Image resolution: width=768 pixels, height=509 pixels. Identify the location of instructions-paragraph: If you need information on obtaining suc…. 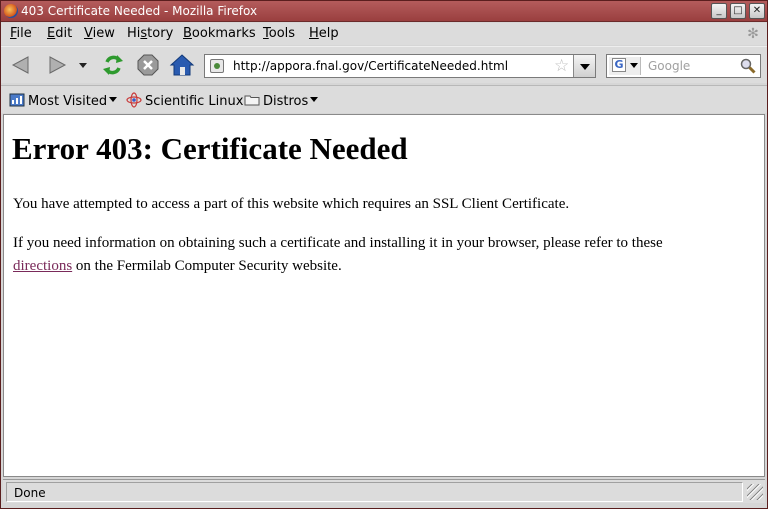
(338, 254).